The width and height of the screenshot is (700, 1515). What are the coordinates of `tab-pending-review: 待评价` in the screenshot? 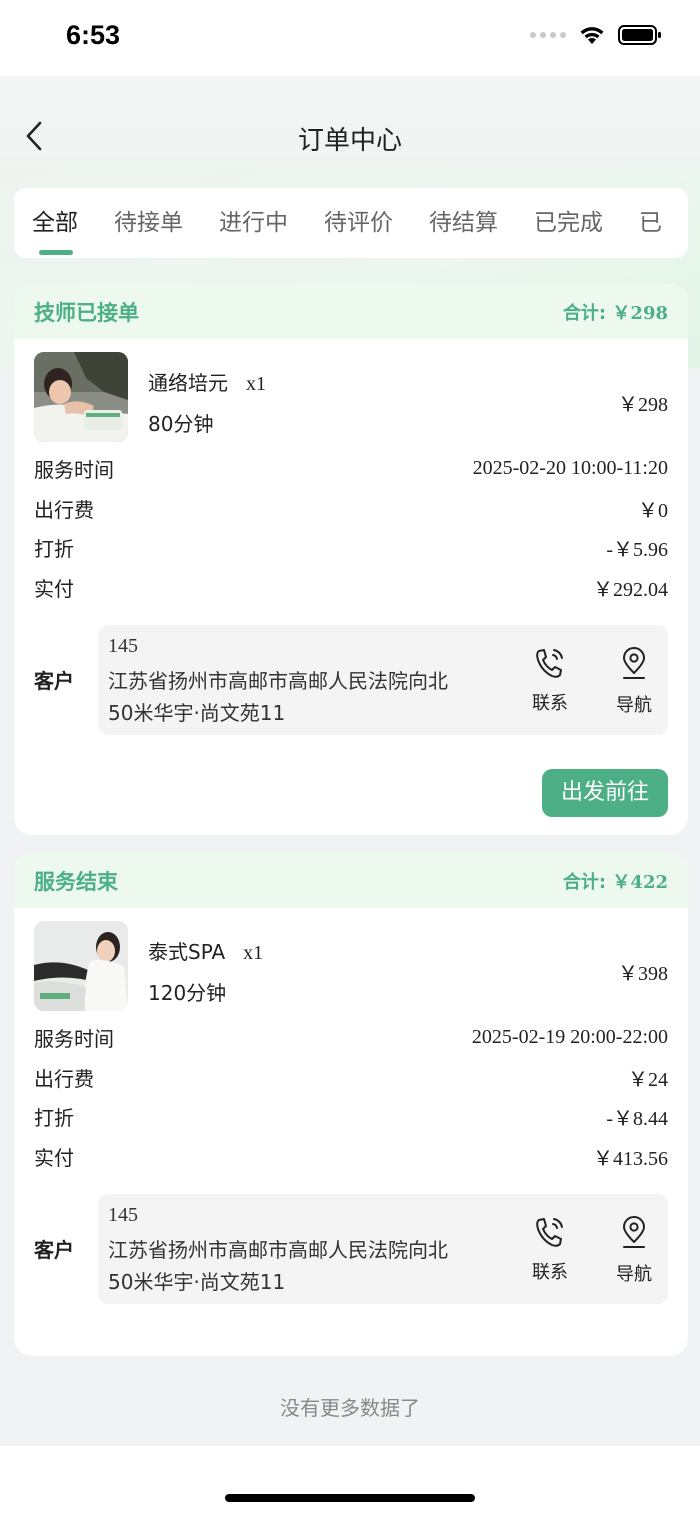 It's located at (358, 223).